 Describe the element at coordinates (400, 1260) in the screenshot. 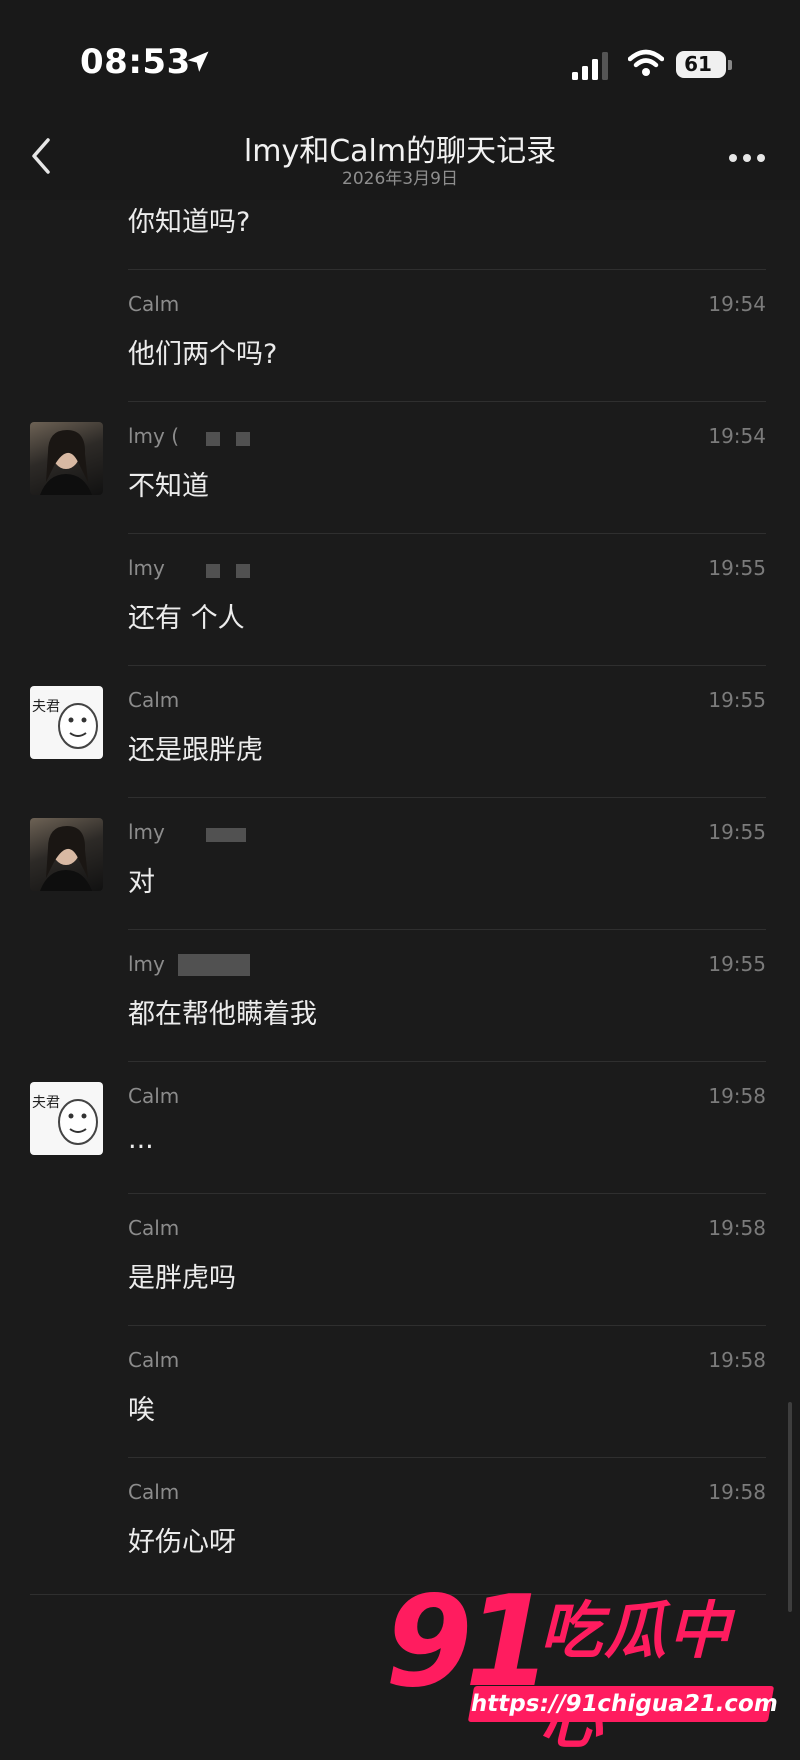

I see `list-item: Calm 19:58 是胖虎吗` at that location.